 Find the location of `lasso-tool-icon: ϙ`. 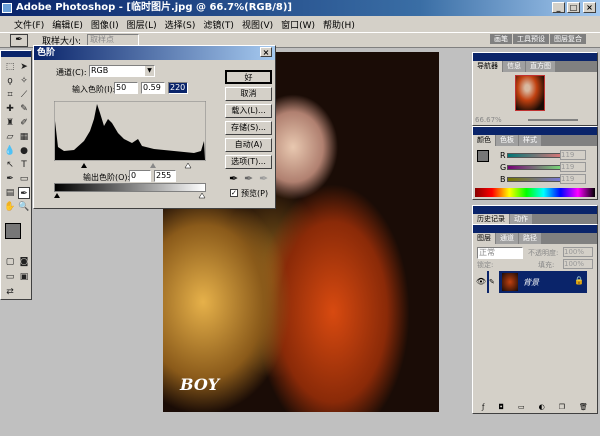

lasso-tool-icon: ϙ is located at coordinates (10, 81).